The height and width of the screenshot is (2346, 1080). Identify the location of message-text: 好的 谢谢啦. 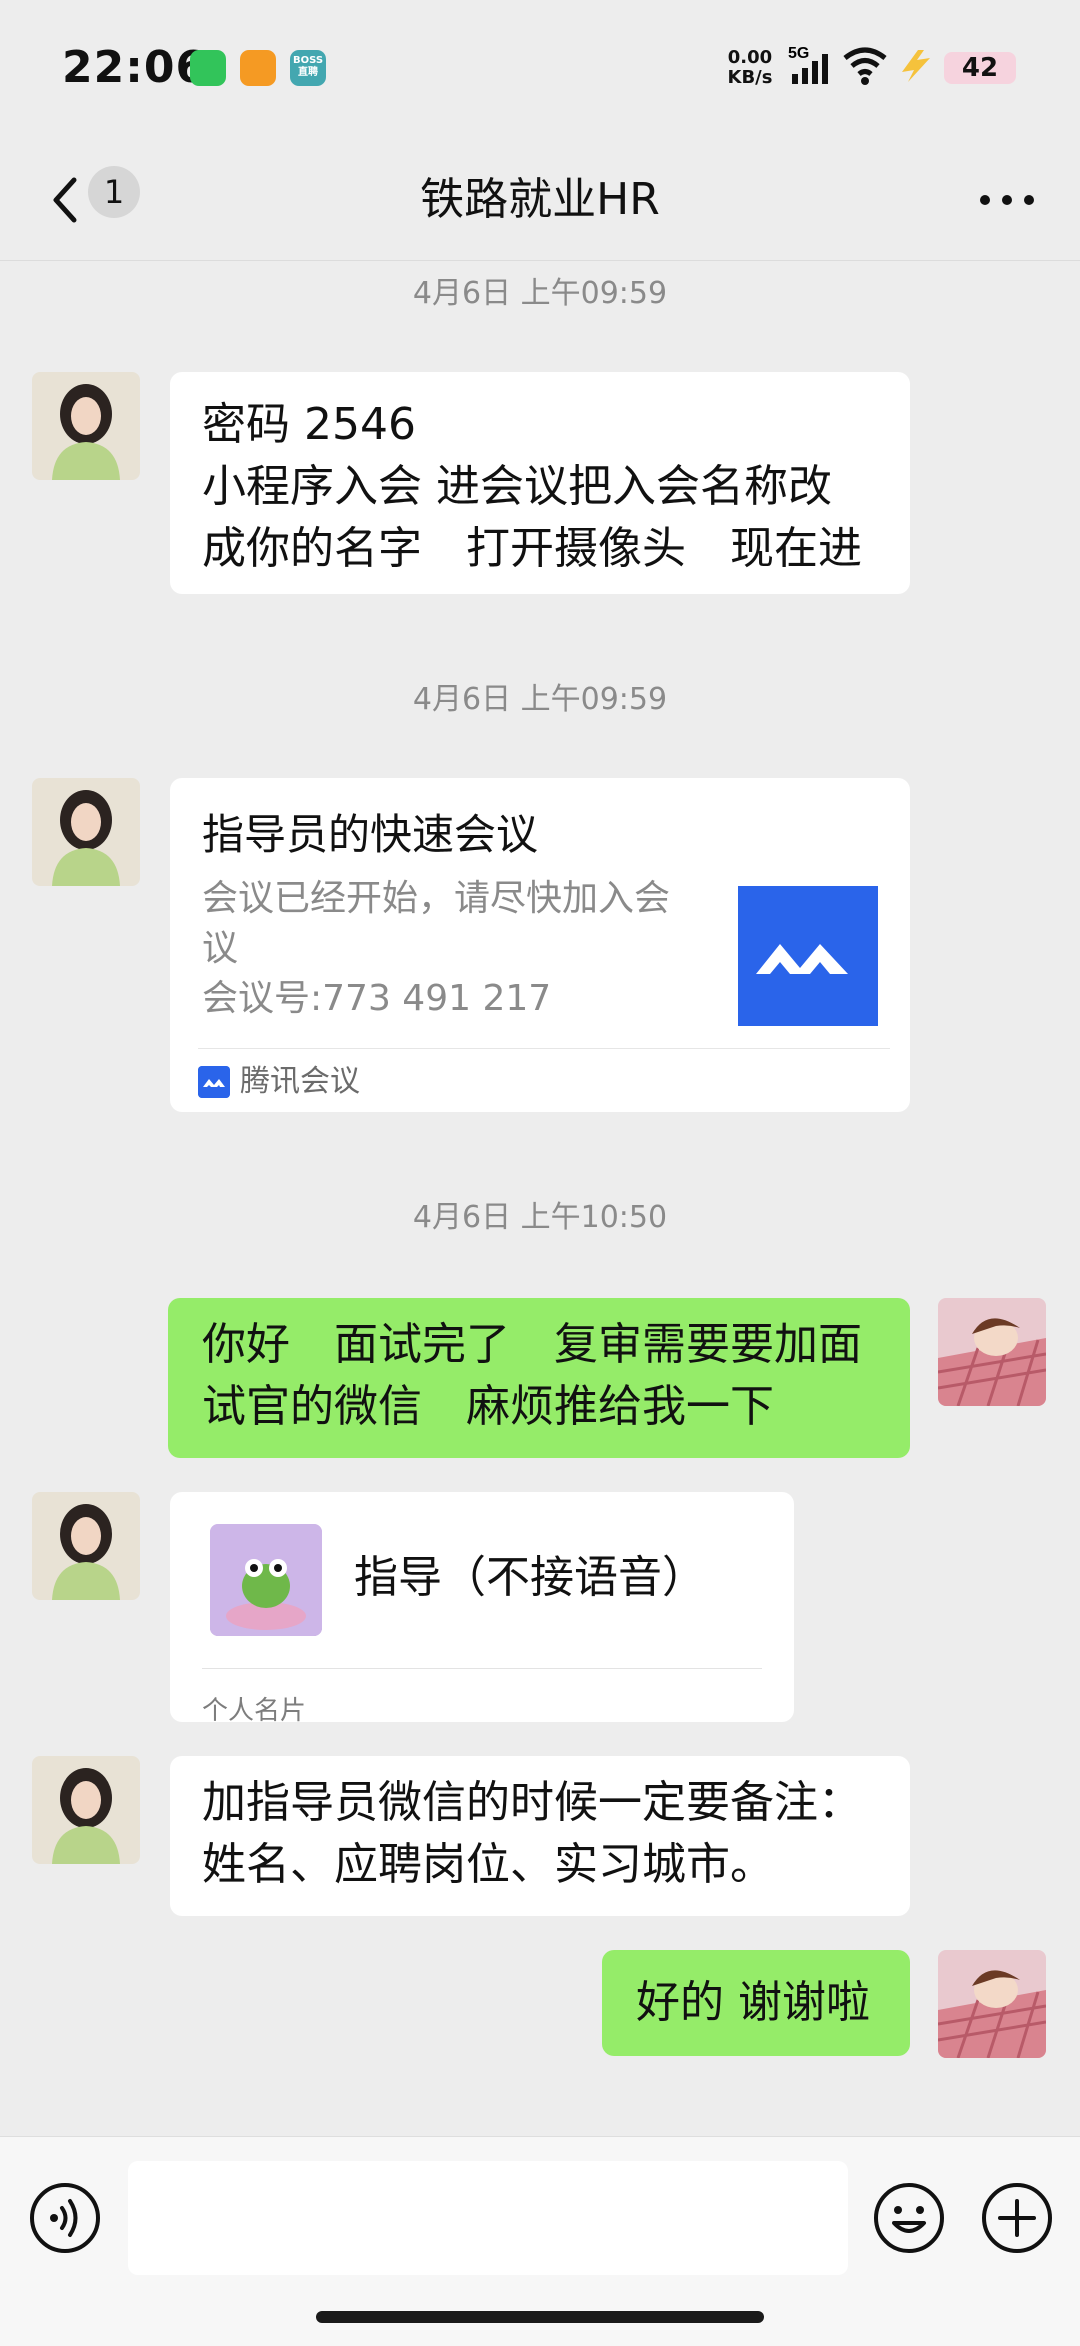
(753, 2002).